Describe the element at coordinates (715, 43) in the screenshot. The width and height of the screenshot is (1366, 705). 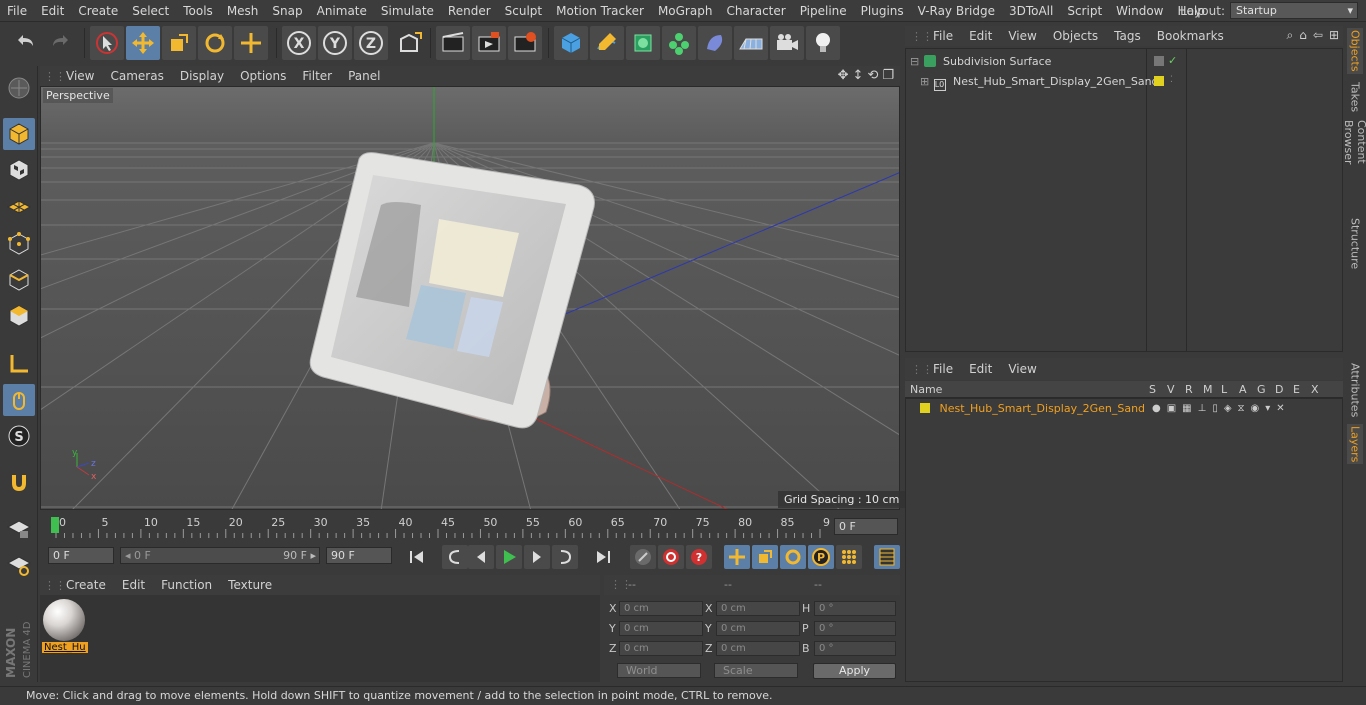
I see `deformer-icon` at that location.